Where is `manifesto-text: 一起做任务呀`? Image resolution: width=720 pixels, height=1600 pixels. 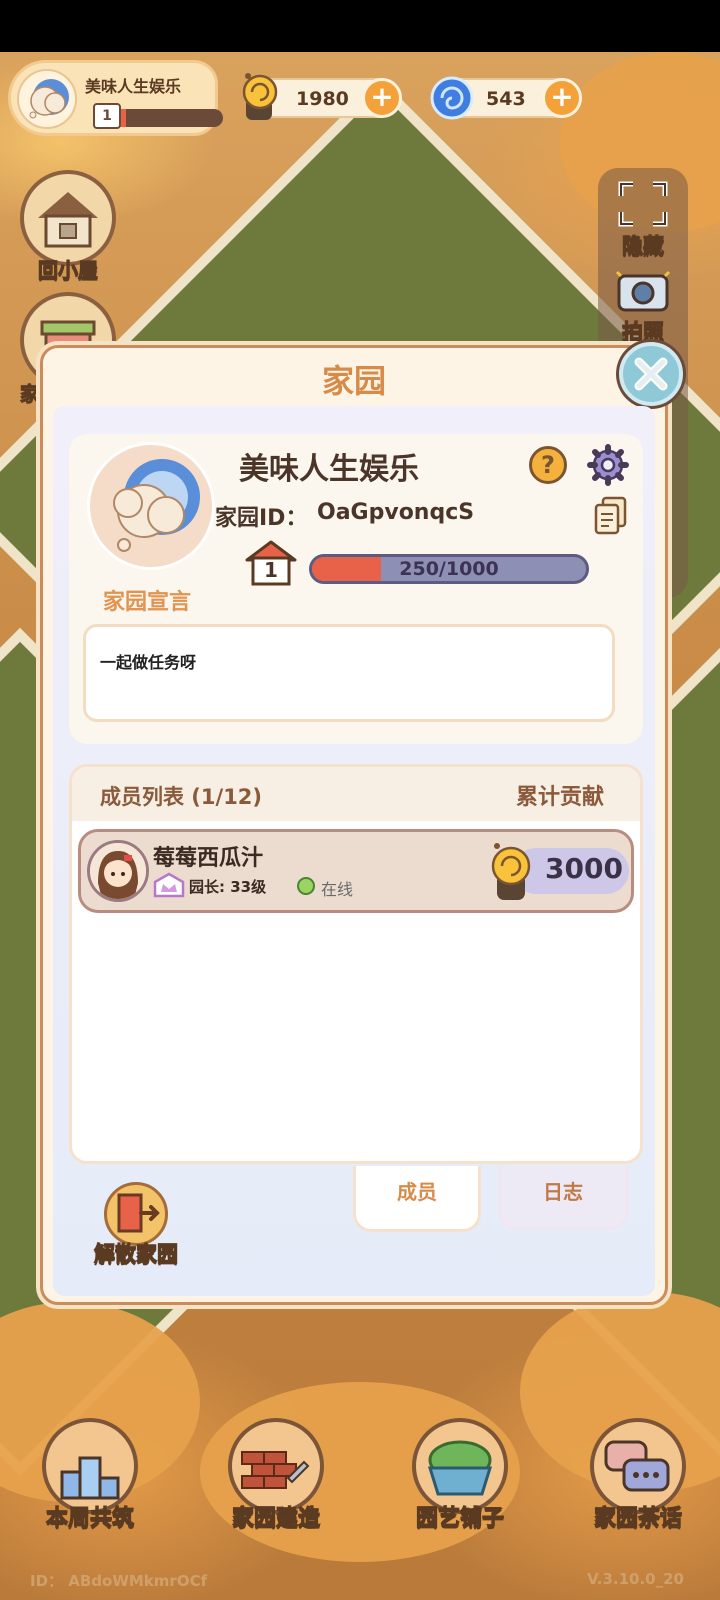 manifesto-text: 一起做任务呀 is located at coordinates (148, 662).